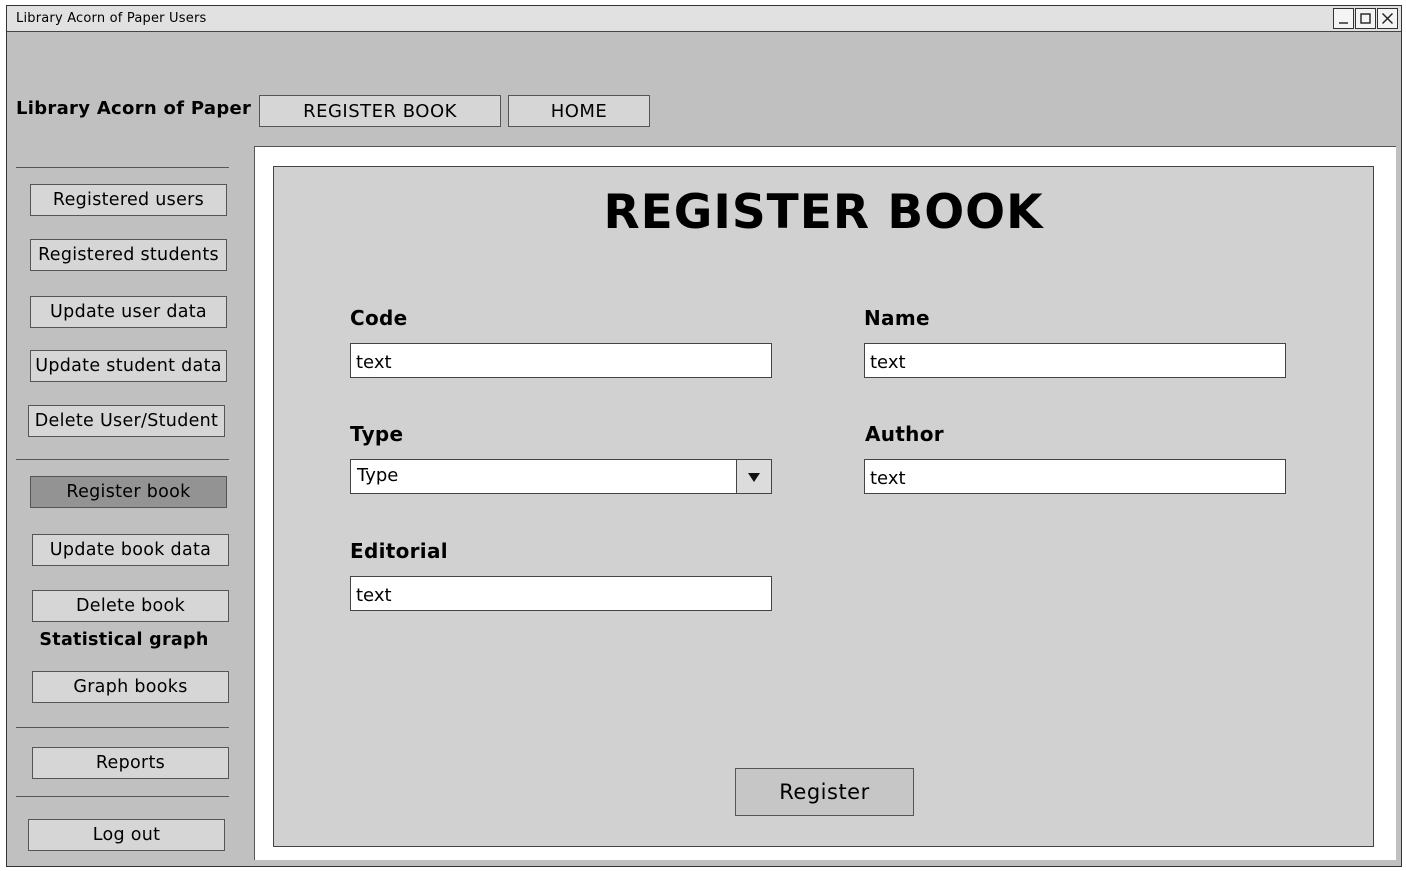 The height and width of the screenshot is (871, 1406). I want to click on type-select-value: Type, so click(378, 475).